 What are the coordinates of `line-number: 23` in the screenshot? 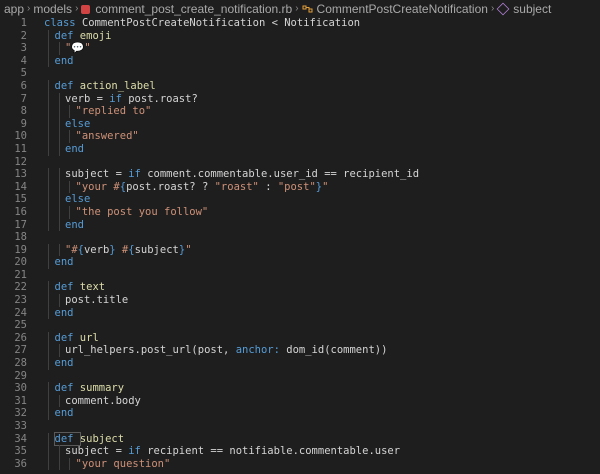 It's located at (20, 300).